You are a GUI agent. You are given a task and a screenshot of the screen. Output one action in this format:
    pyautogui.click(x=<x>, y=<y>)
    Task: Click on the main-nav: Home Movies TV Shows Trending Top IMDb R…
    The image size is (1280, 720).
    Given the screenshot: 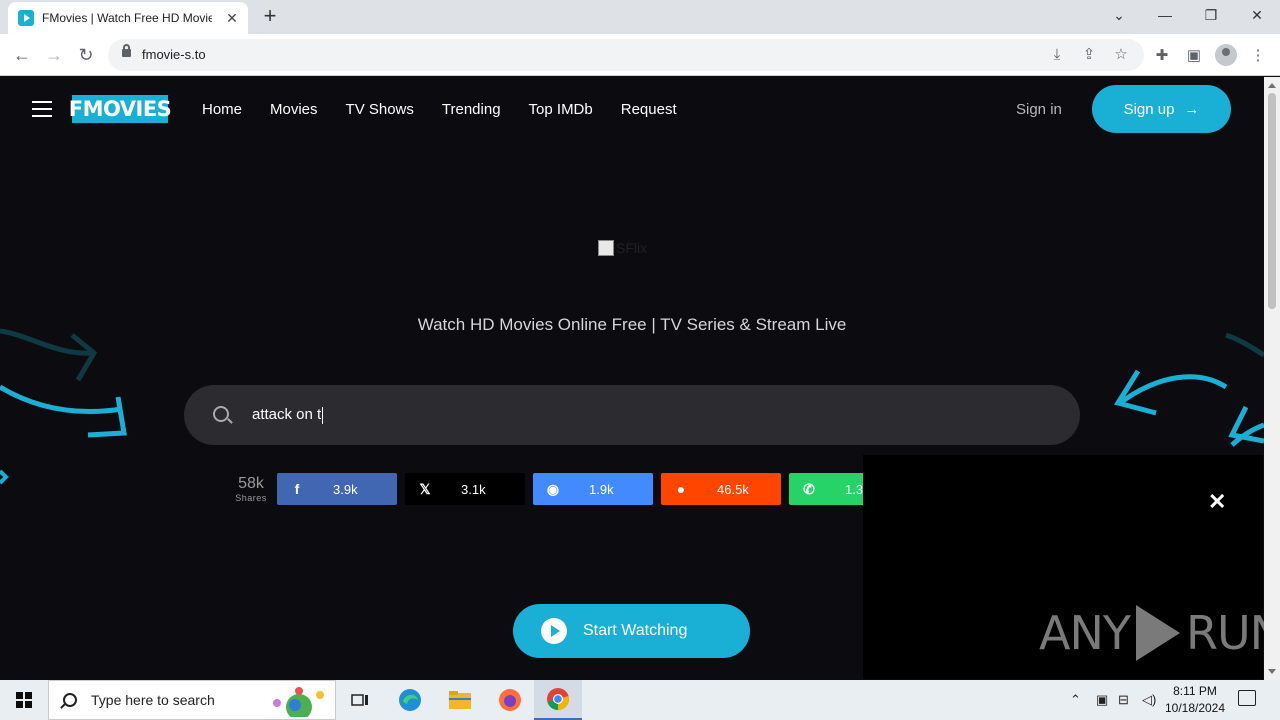 What is the action you would take?
    pyautogui.click(x=453, y=109)
    